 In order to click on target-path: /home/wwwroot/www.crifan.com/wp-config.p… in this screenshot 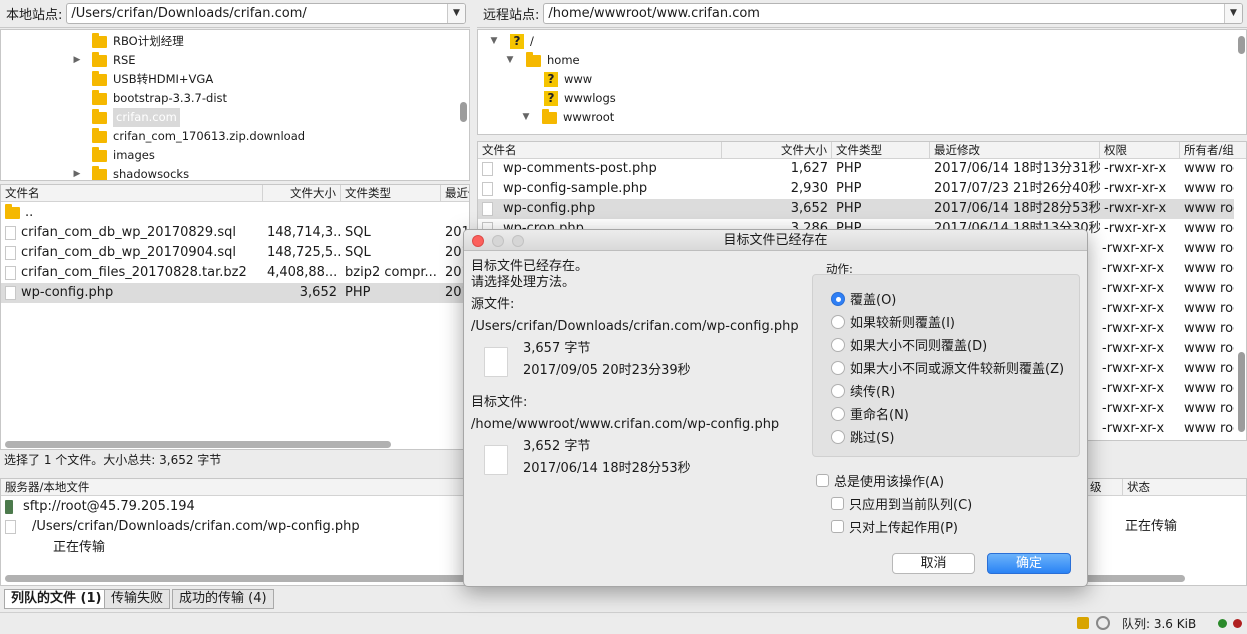, I will do `click(625, 424)`.